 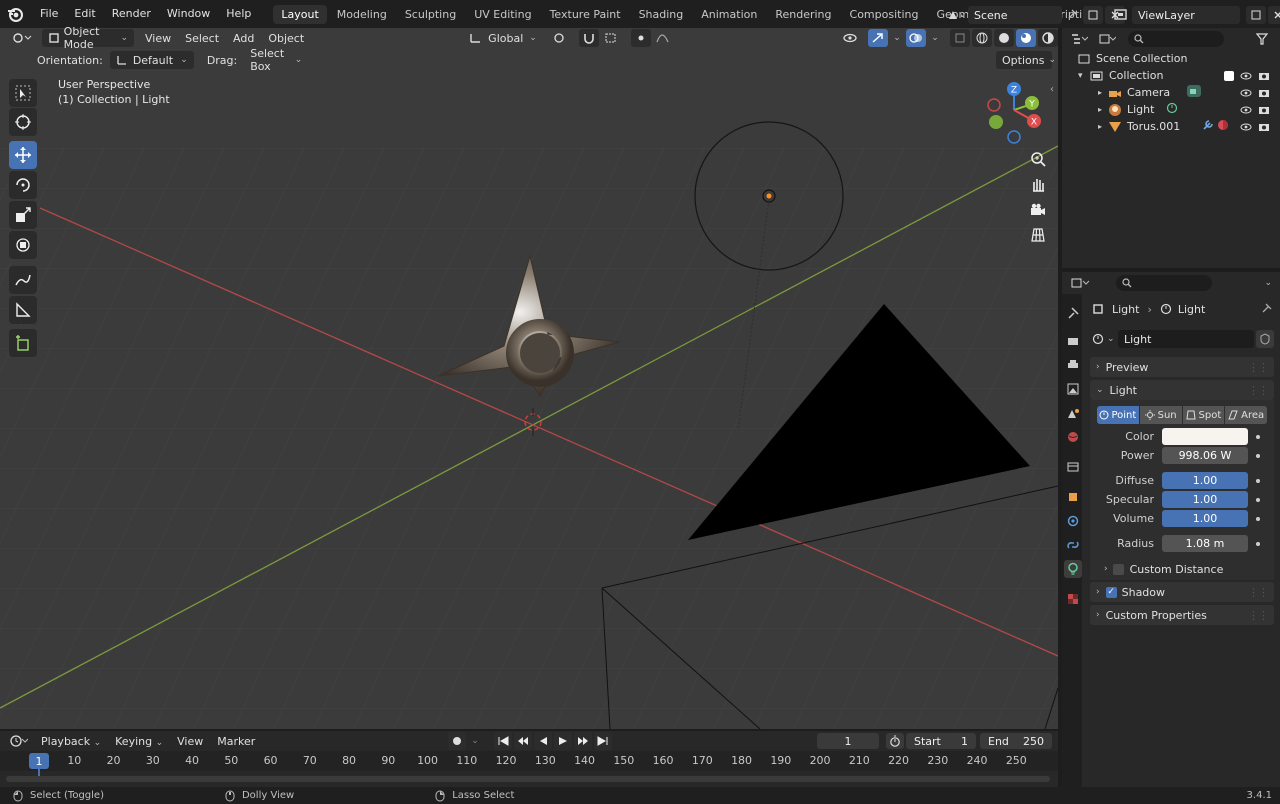 I want to click on tab-output, so click(x=1073, y=365).